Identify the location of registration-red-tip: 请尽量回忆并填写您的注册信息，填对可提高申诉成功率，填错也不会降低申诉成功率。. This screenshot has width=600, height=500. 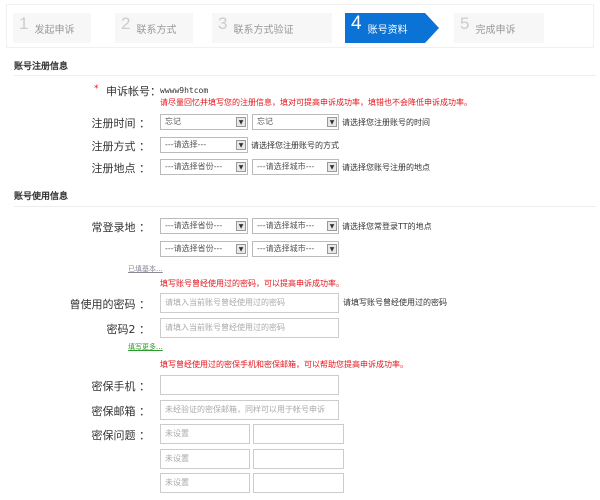
(316, 102).